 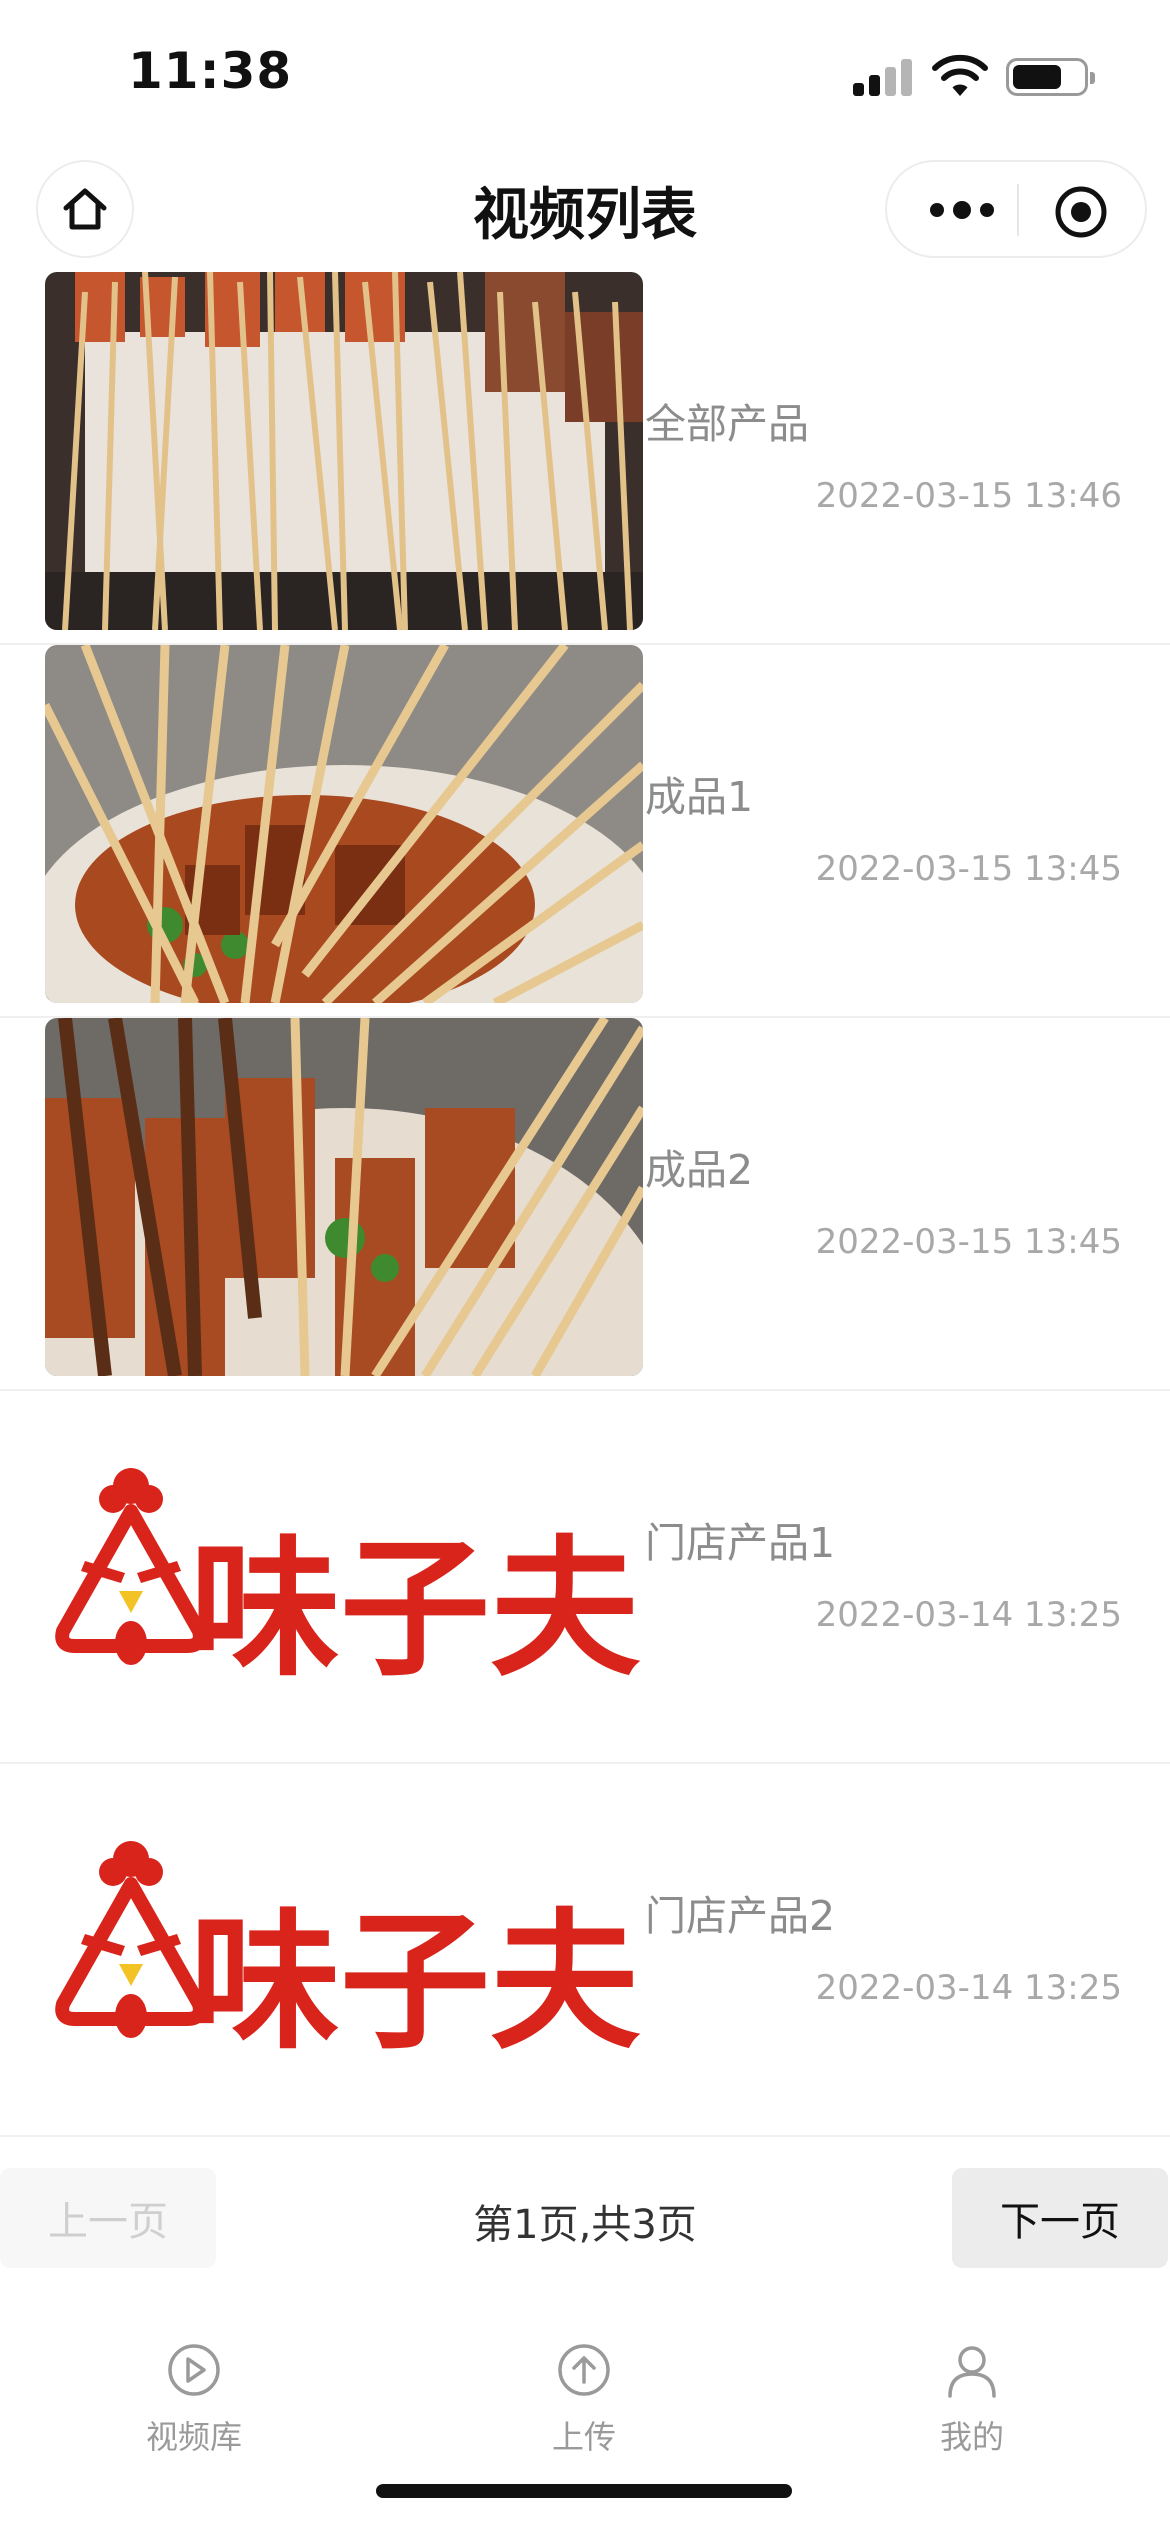 I want to click on upload-arrow-icon, so click(x=584, y=2370).